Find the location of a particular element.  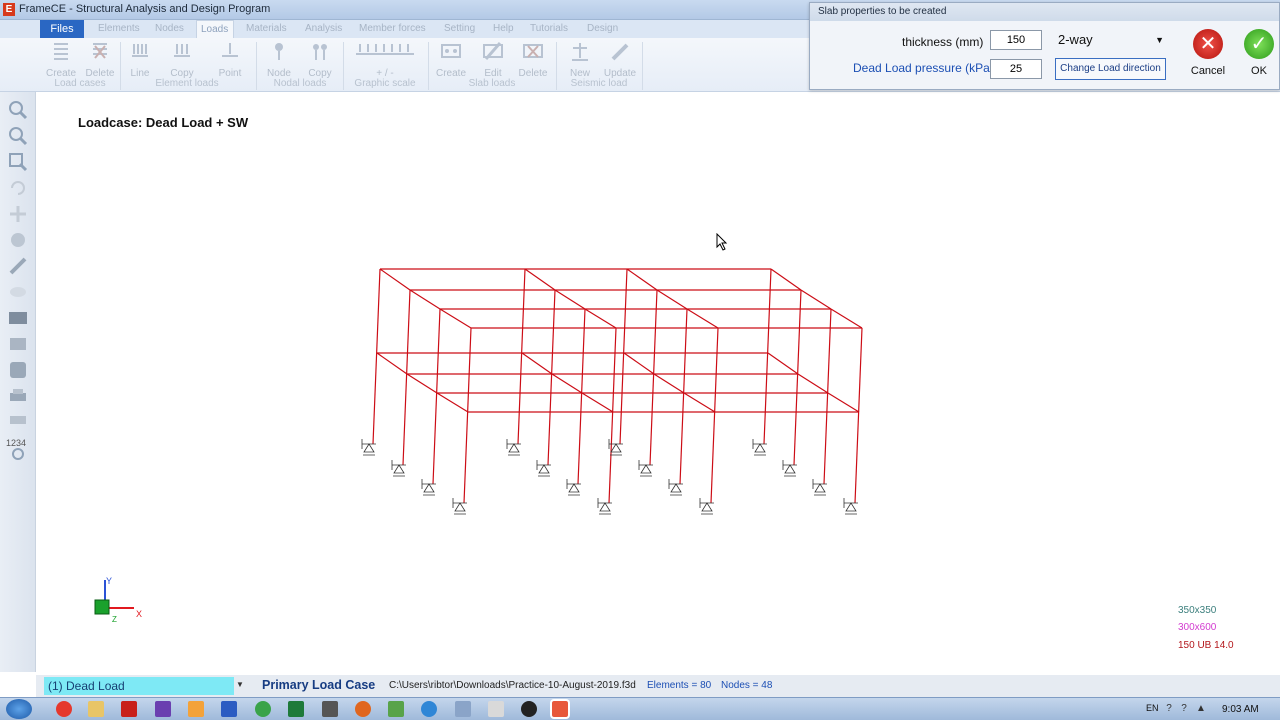

settings-icon is located at coordinates (18, 370).